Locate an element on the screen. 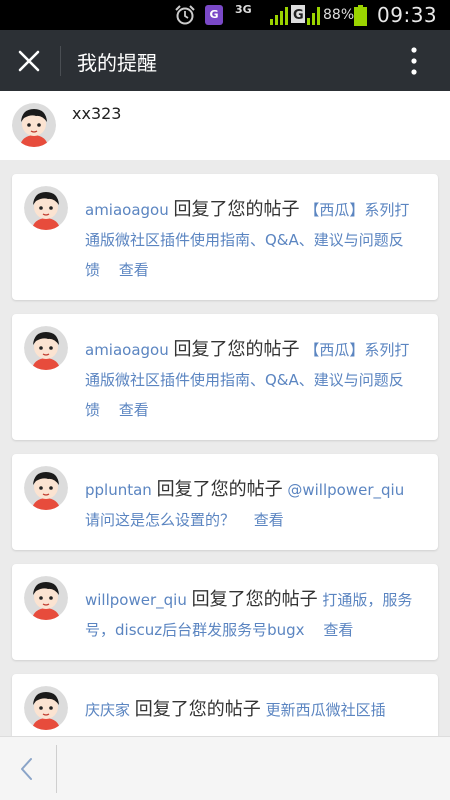 The image size is (450, 800). bottom-divider is located at coordinates (56, 769).